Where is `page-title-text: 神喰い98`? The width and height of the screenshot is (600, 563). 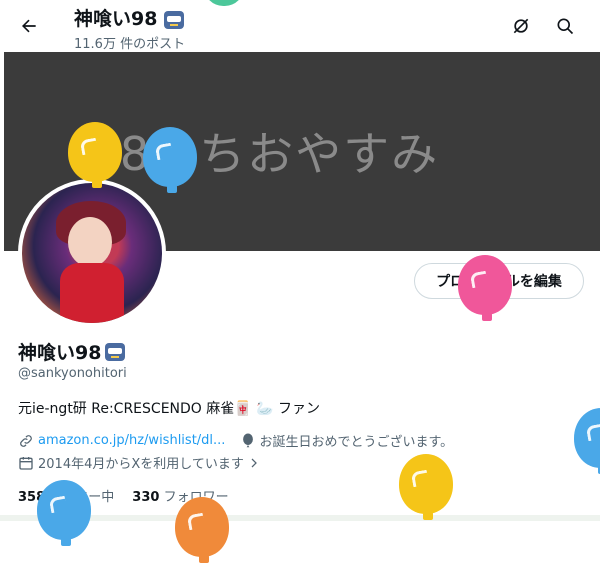 page-title-text: 神喰い98 is located at coordinates (116, 19).